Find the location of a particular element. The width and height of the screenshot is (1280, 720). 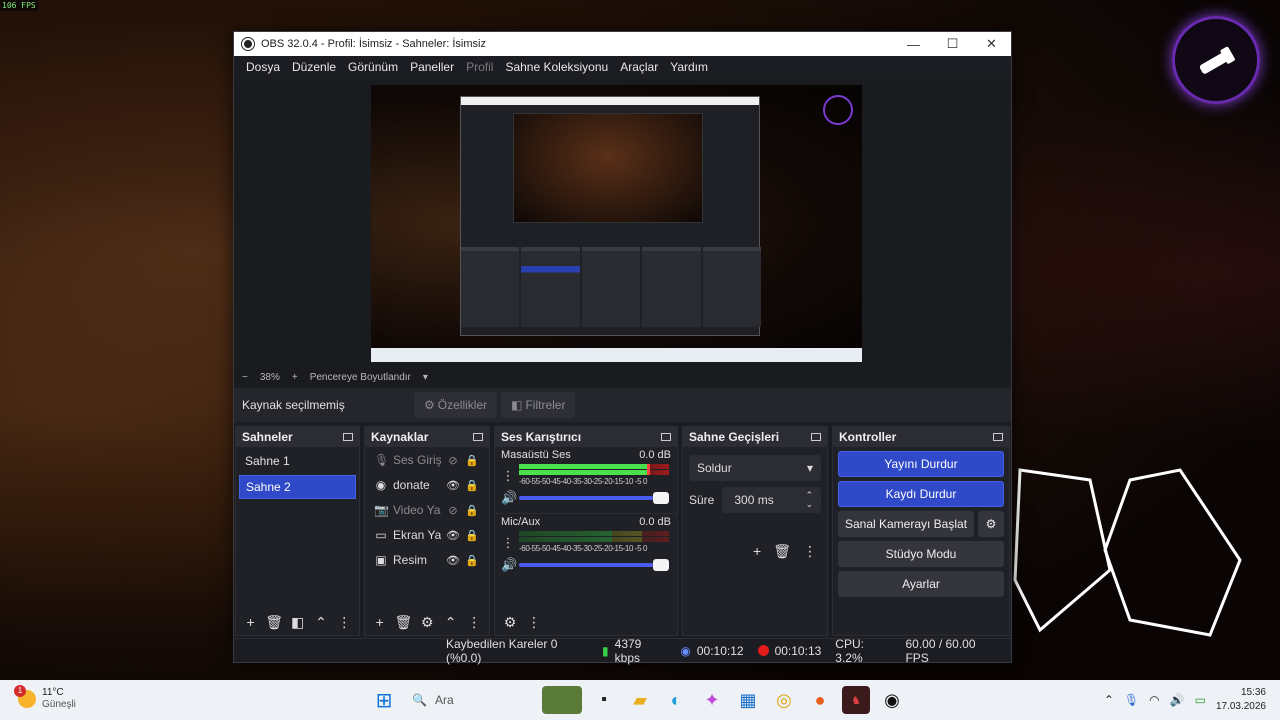

close-button: ✕ is located at coordinates (991, 44).